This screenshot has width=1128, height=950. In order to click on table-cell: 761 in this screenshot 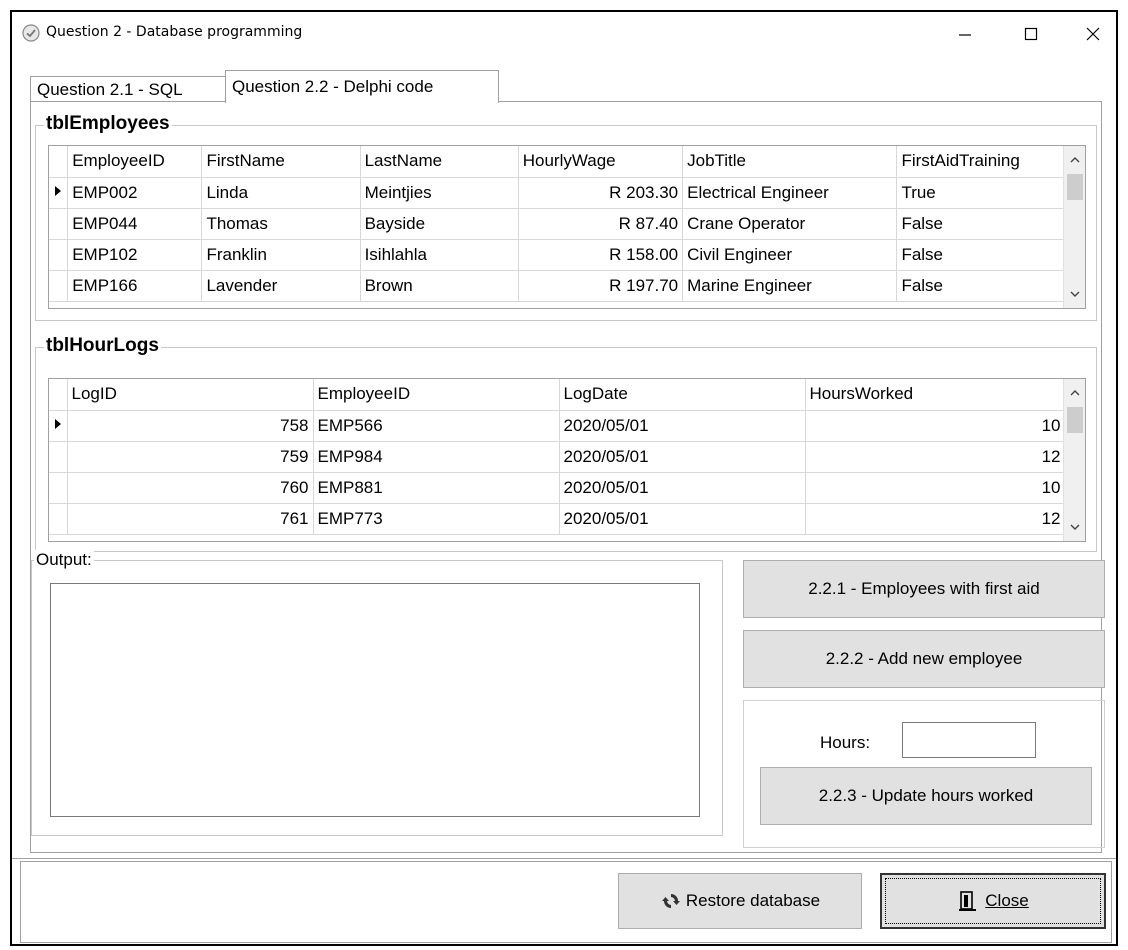, I will do `click(190, 519)`.